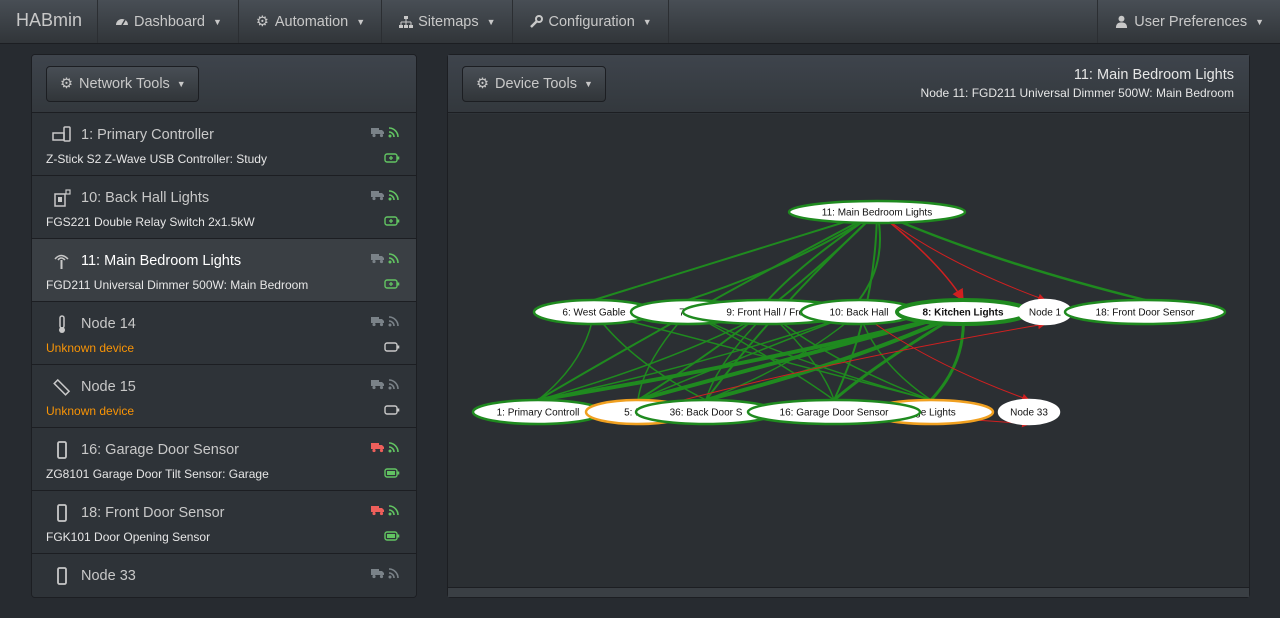 The image size is (1280, 618). Describe the element at coordinates (706, 413) in the screenshot. I see `graph-node-label: 36: Back Door S` at that location.